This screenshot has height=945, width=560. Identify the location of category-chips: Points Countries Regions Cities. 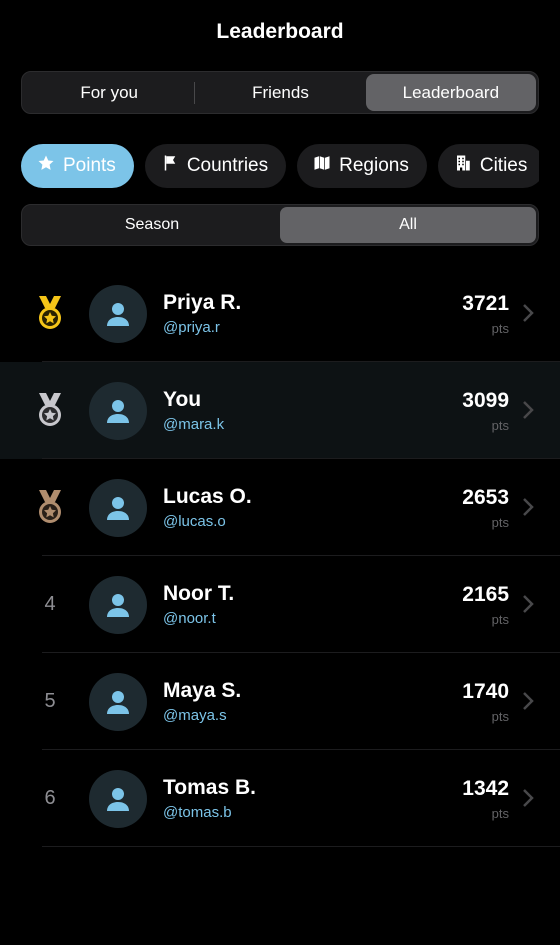
(280, 166).